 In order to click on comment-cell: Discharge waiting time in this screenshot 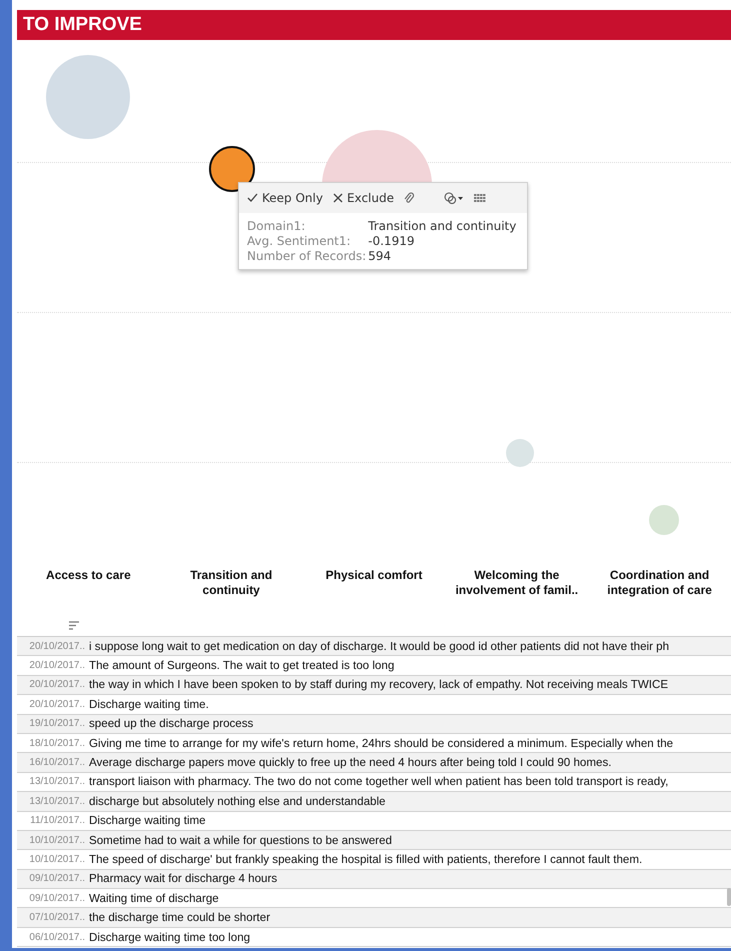, I will do `click(147, 821)`.